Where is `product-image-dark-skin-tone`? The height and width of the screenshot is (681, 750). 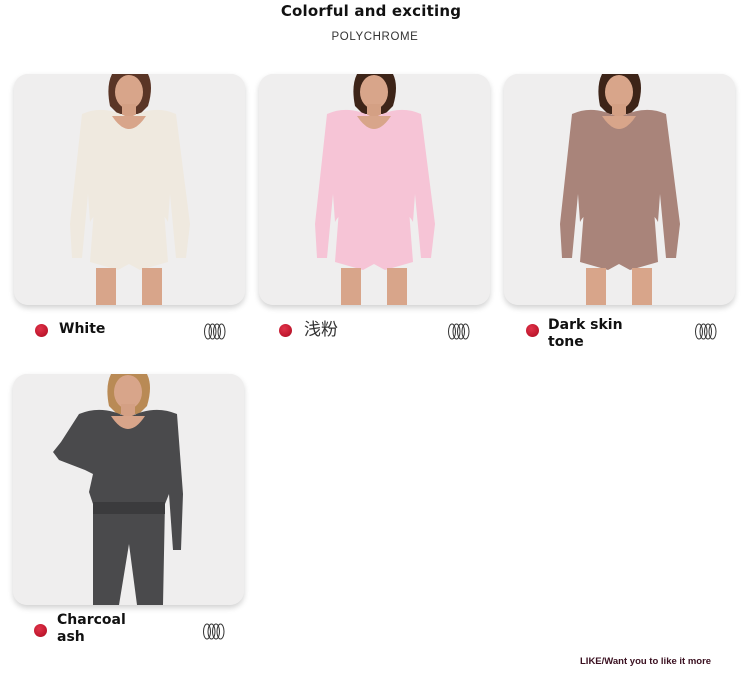
product-image-dark-skin-tone is located at coordinates (619, 189).